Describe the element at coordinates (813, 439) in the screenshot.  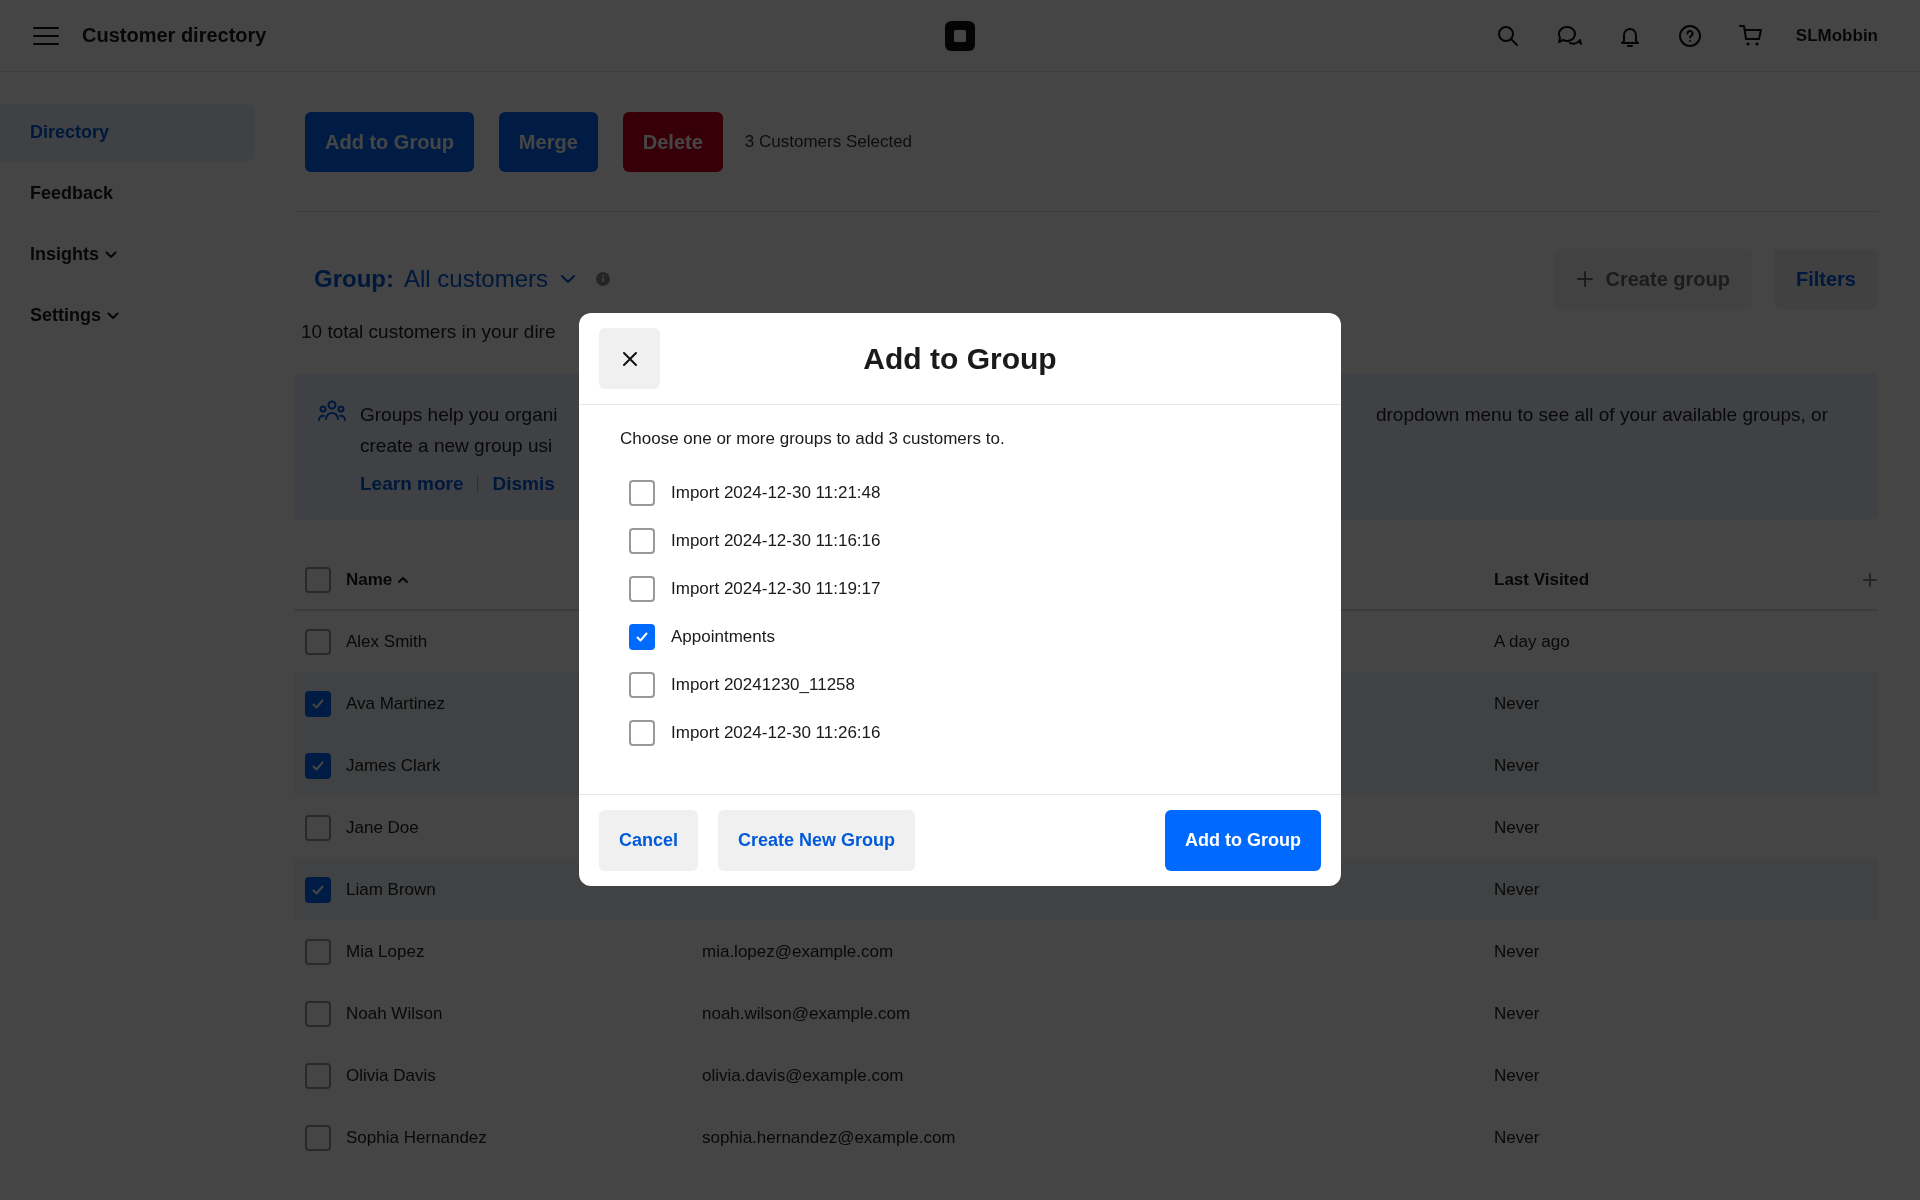
I see `dialog-description: Choose one or more groups to add 3 customers to.` at that location.